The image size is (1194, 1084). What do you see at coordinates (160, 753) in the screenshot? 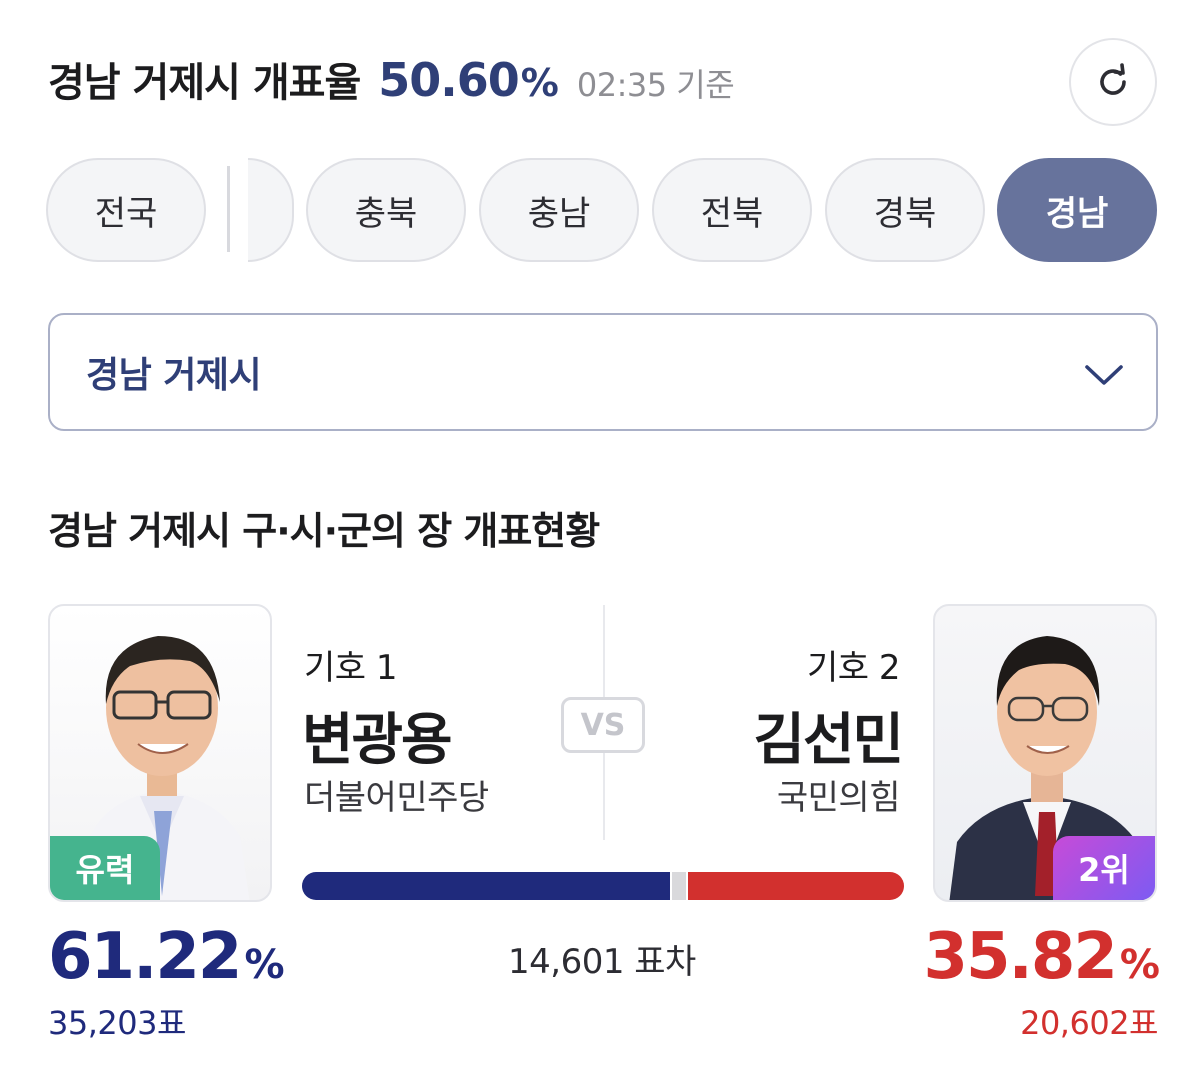
I see `candidate-1-photo: 유력` at bounding box center [160, 753].